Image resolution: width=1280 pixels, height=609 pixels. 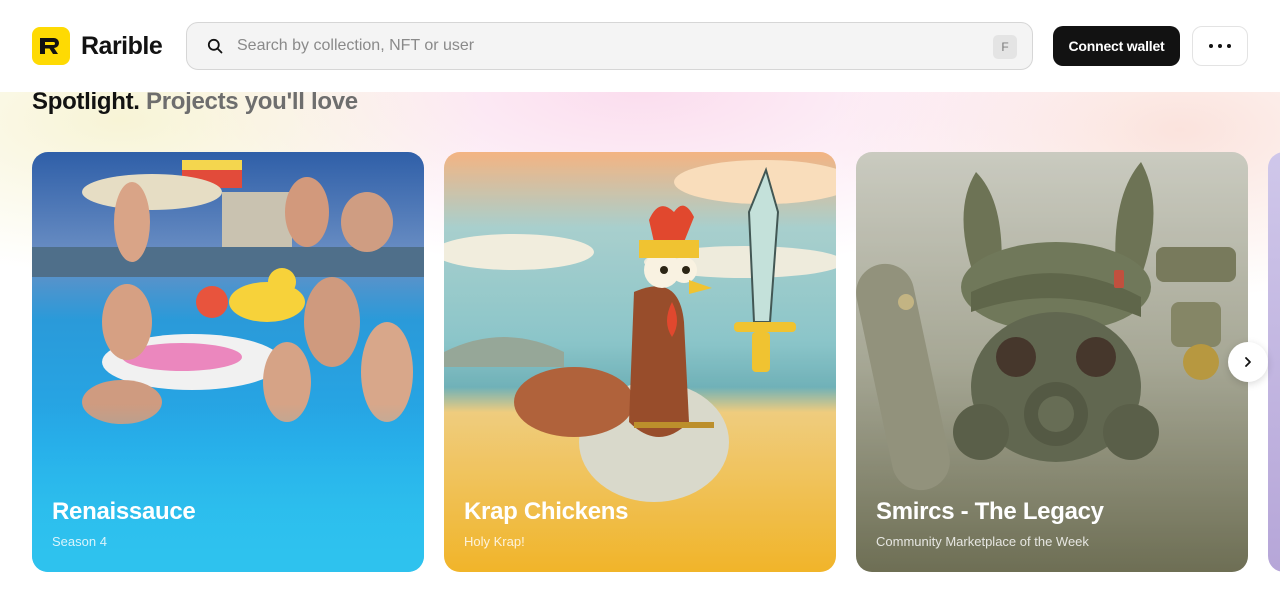 I want to click on card-title: Smircs - The Legacy, so click(x=990, y=511).